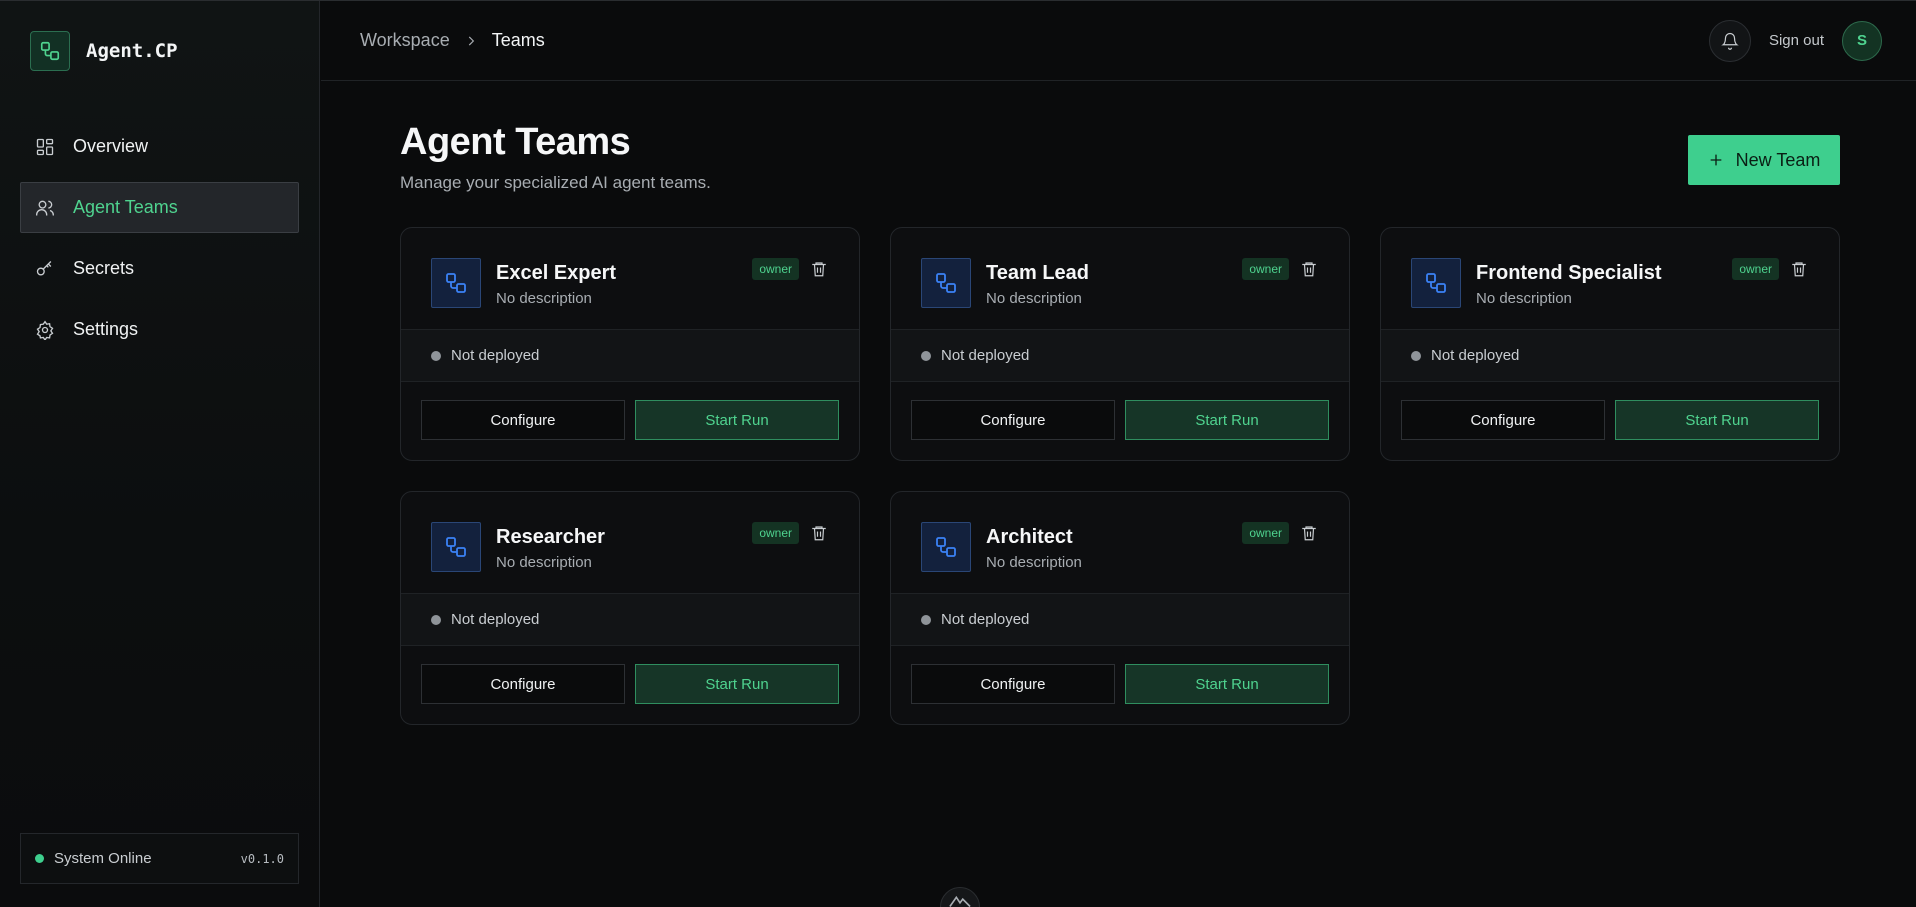 Image resolution: width=1916 pixels, height=907 pixels. Describe the element at coordinates (1120, 543) in the screenshot. I see `team-card-header: Architect No description owner` at that location.